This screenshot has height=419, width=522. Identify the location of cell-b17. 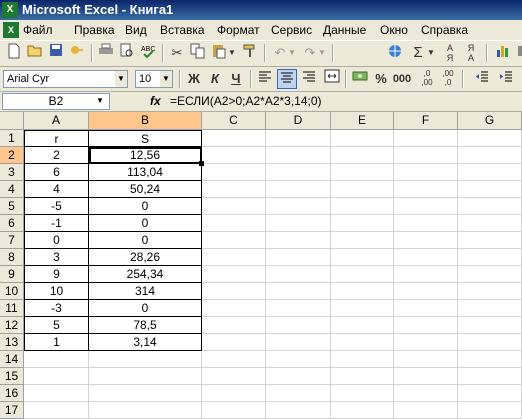
(145, 410).